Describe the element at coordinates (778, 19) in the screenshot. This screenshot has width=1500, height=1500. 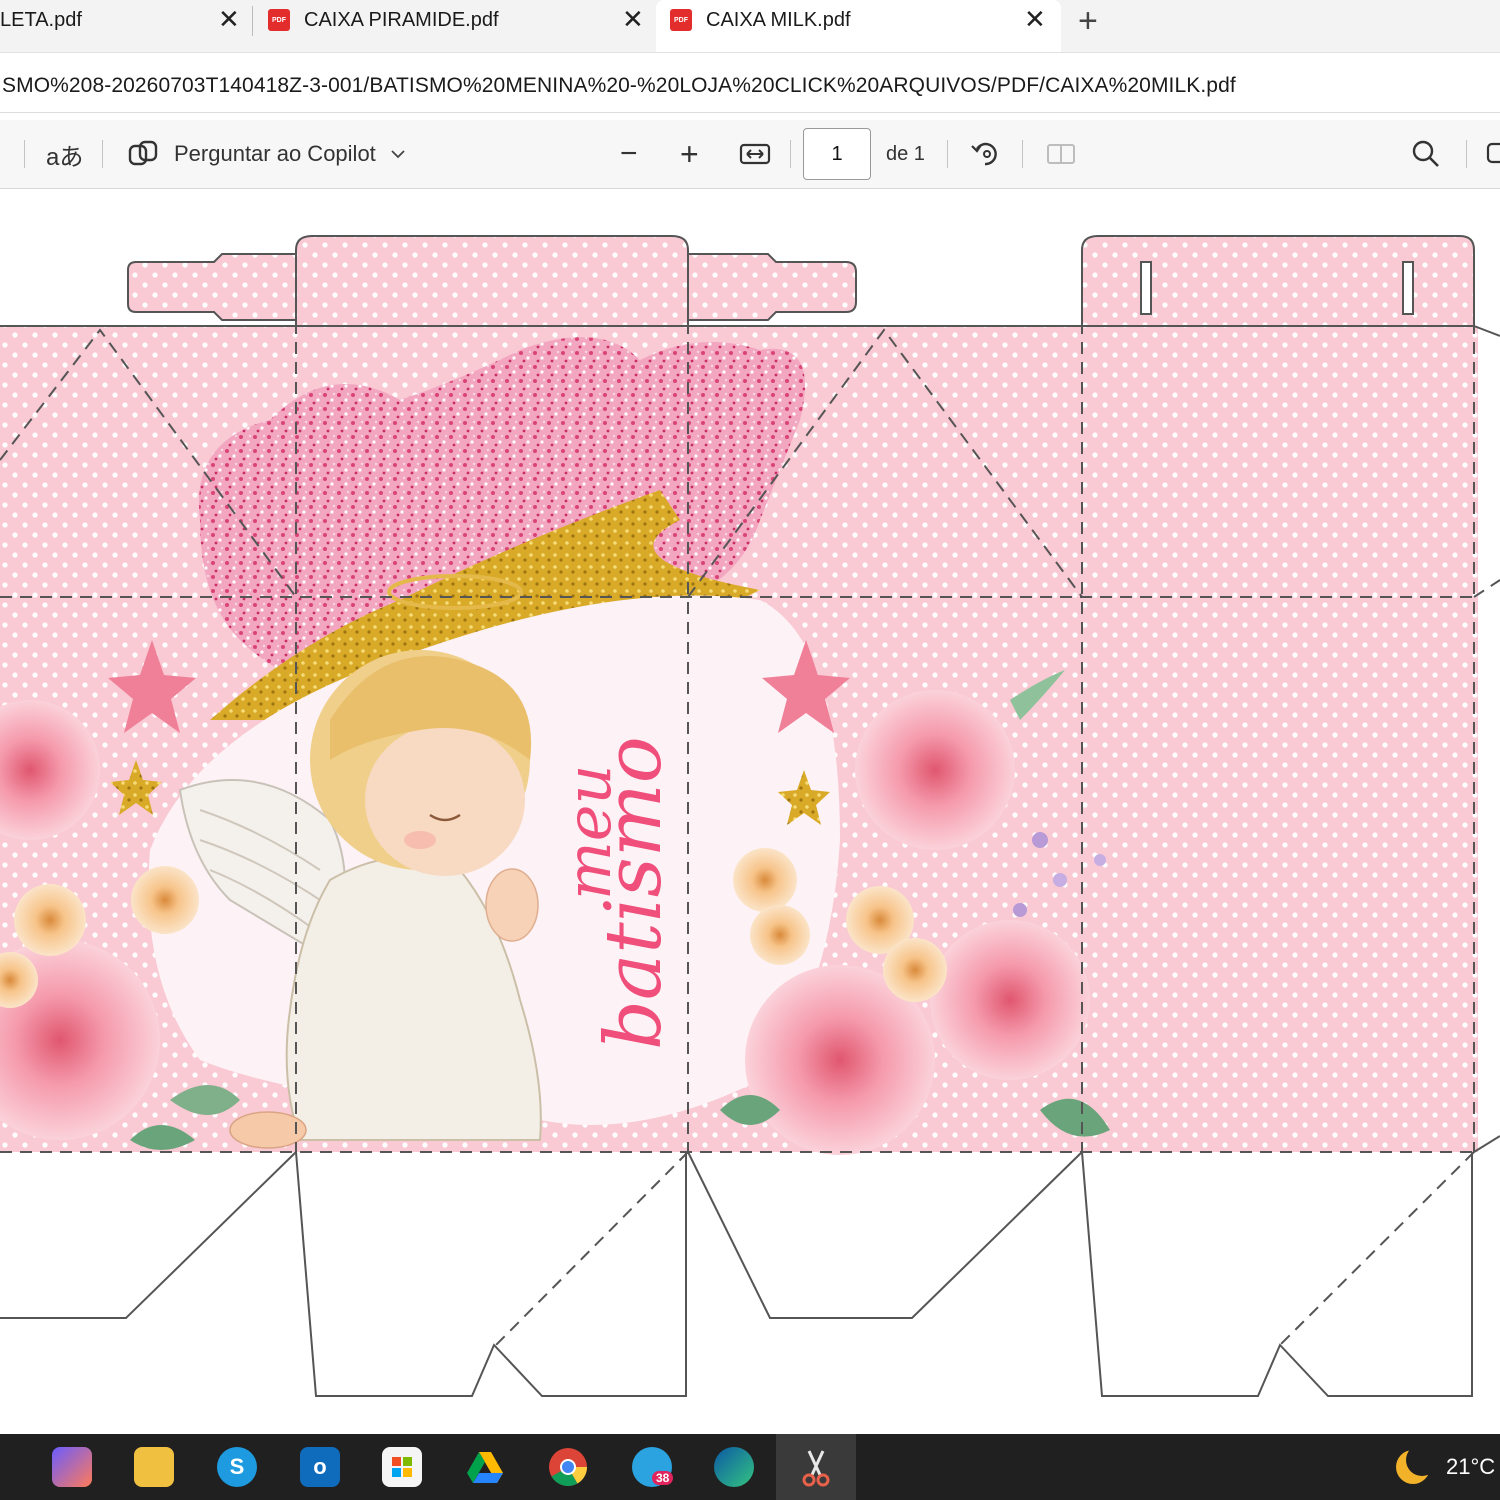
I see `tab-label: CAIXA MILK.pdf` at that location.